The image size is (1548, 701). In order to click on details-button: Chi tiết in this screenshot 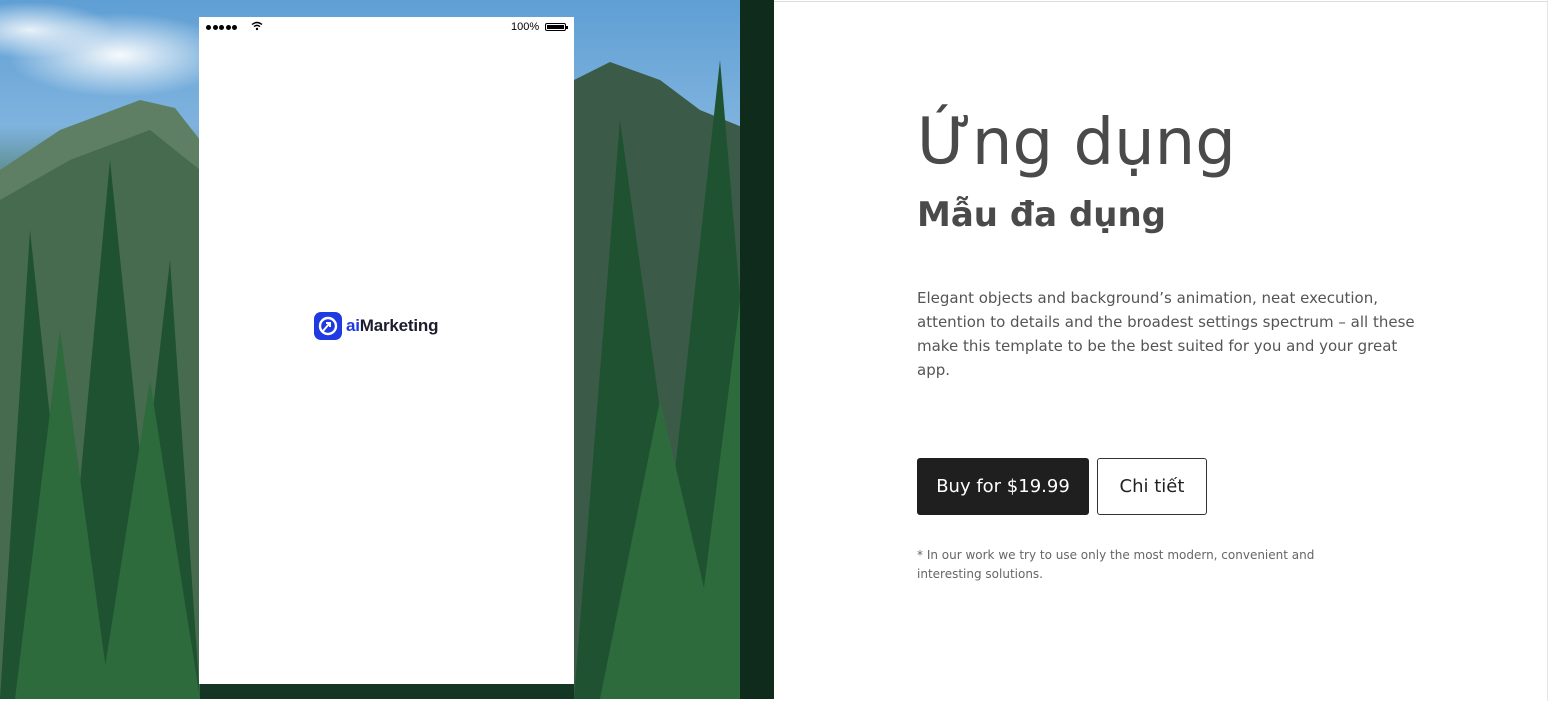, I will do `click(1152, 486)`.